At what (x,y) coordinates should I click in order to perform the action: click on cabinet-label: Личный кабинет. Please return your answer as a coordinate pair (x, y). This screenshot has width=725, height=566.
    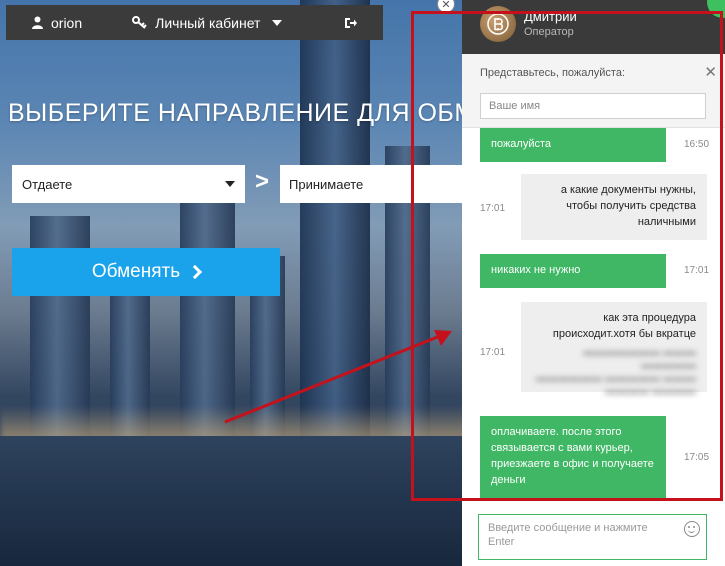
    Looking at the image, I should click on (208, 22).